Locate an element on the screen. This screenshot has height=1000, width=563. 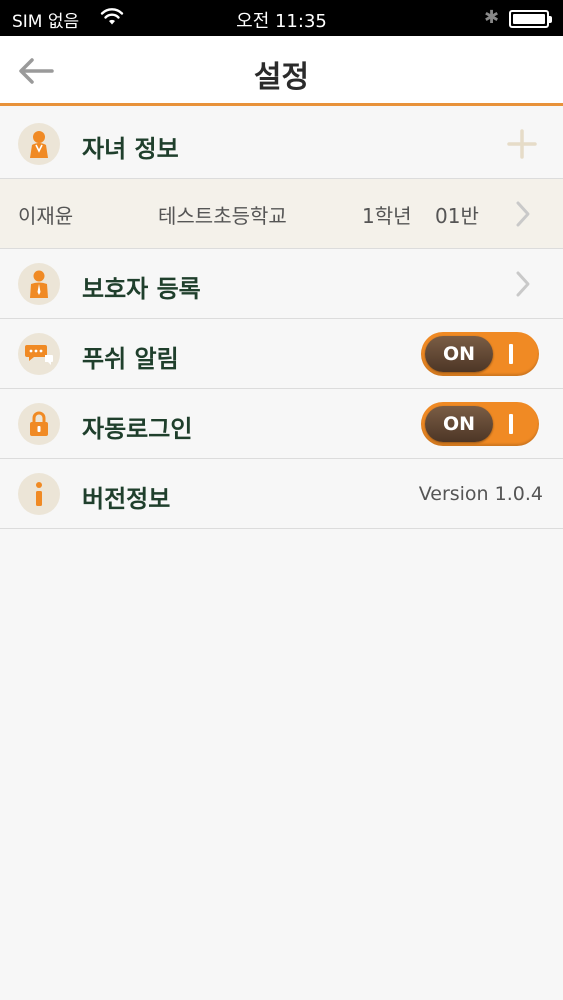
push-notification-toggle: ON is located at coordinates (480, 354).